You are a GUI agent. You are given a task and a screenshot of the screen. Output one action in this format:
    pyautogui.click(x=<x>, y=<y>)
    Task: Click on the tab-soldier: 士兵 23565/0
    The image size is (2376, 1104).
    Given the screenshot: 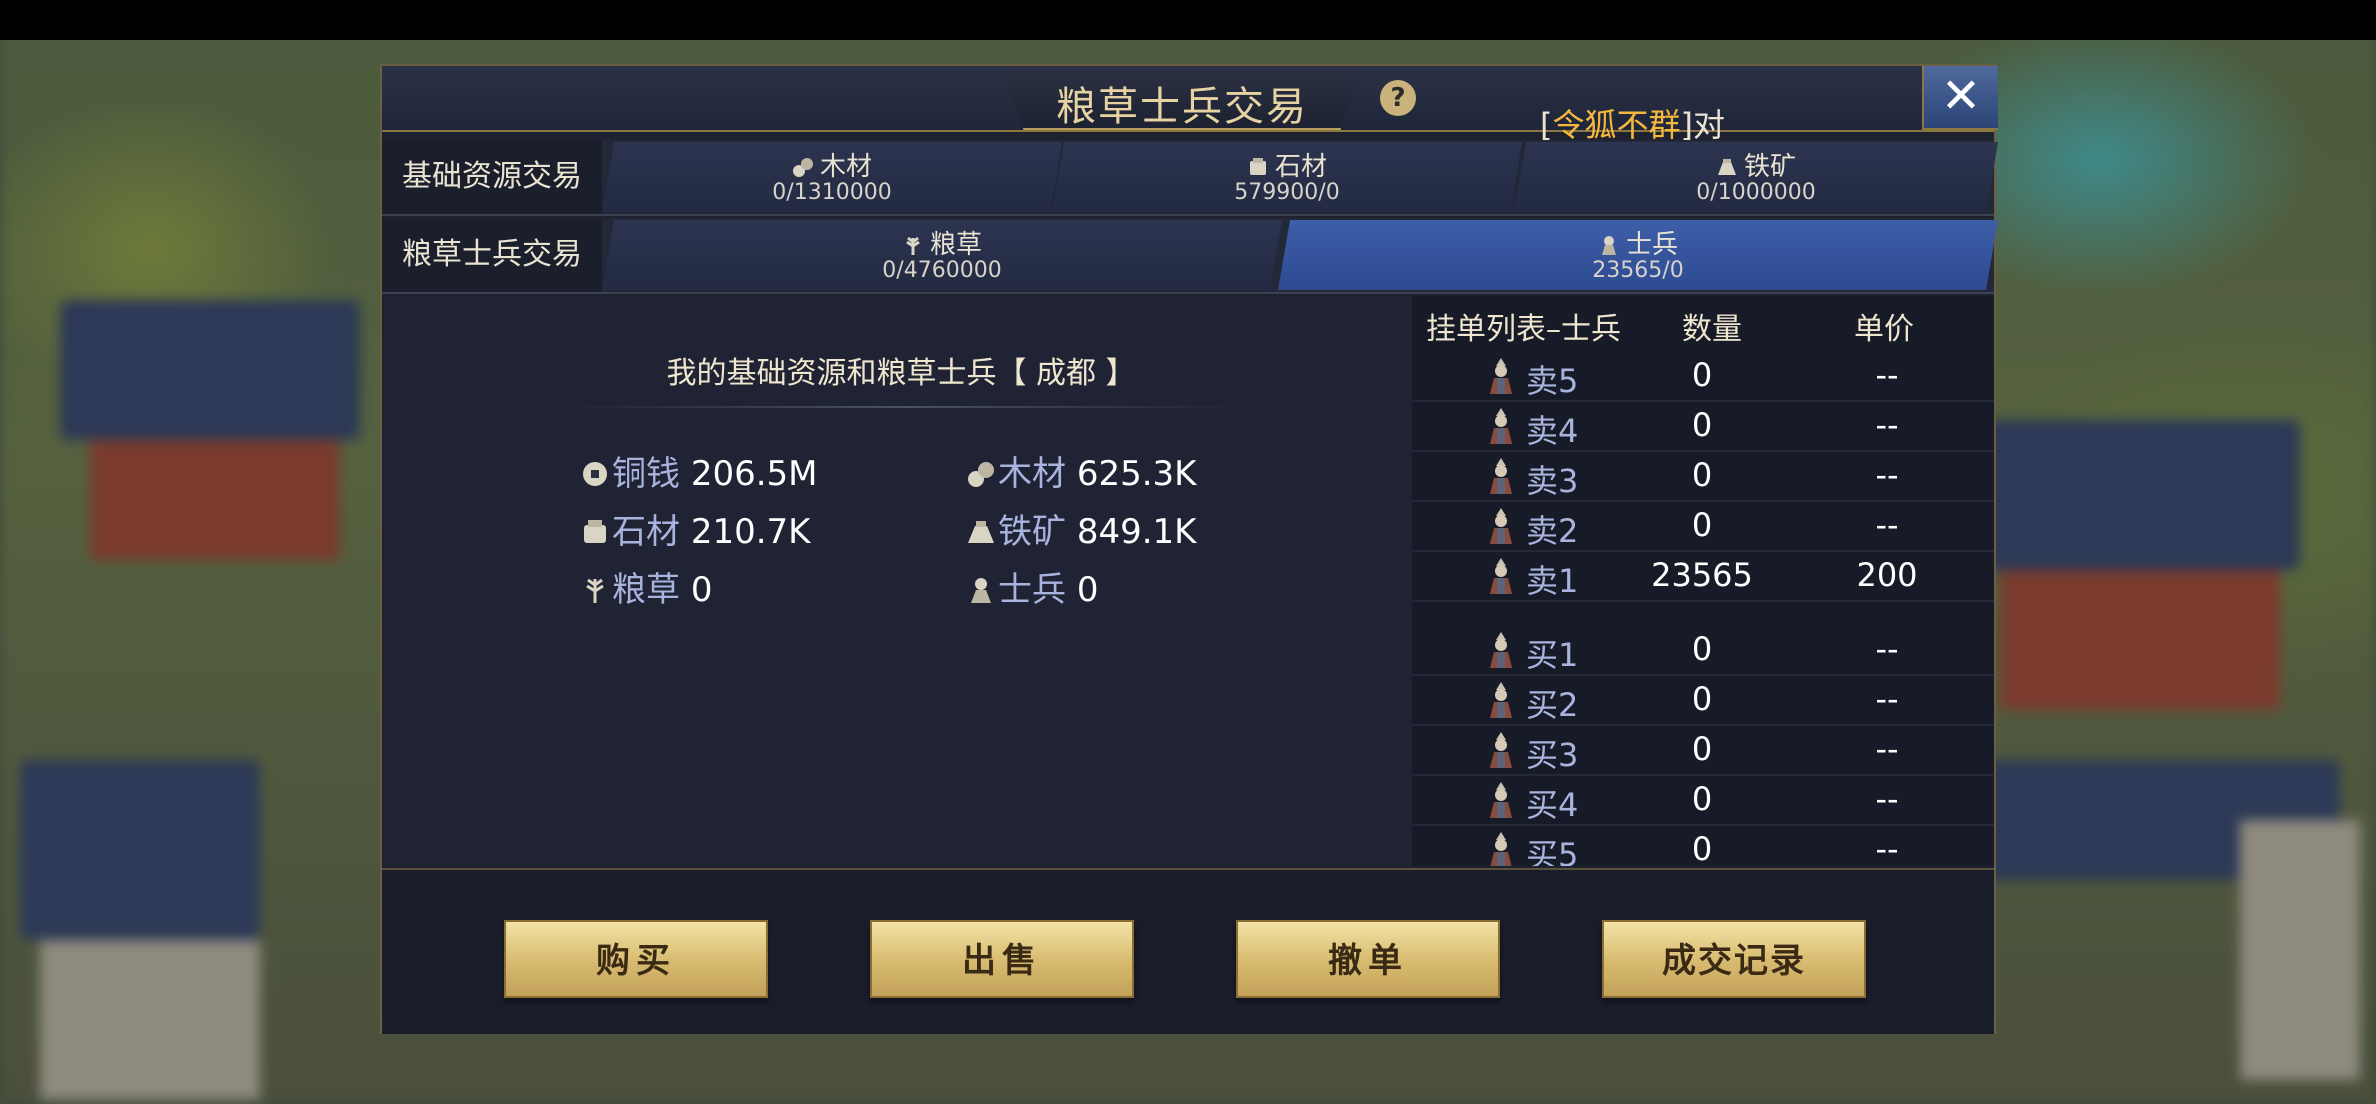 What is the action you would take?
    pyautogui.click(x=1638, y=255)
    